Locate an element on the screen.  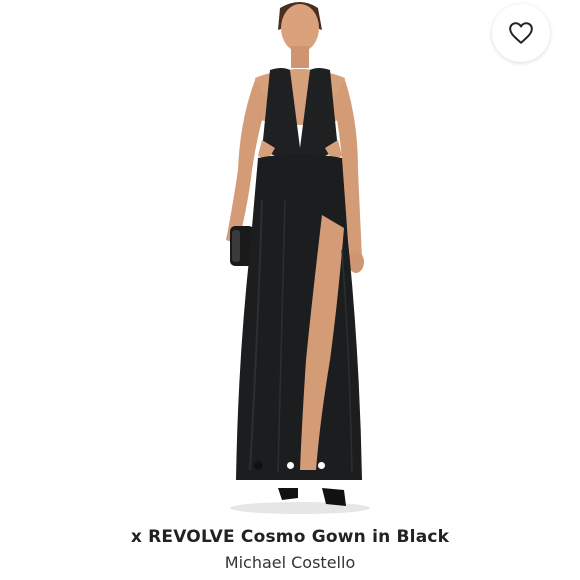
heart-outline-icon is located at coordinates (521, 33).